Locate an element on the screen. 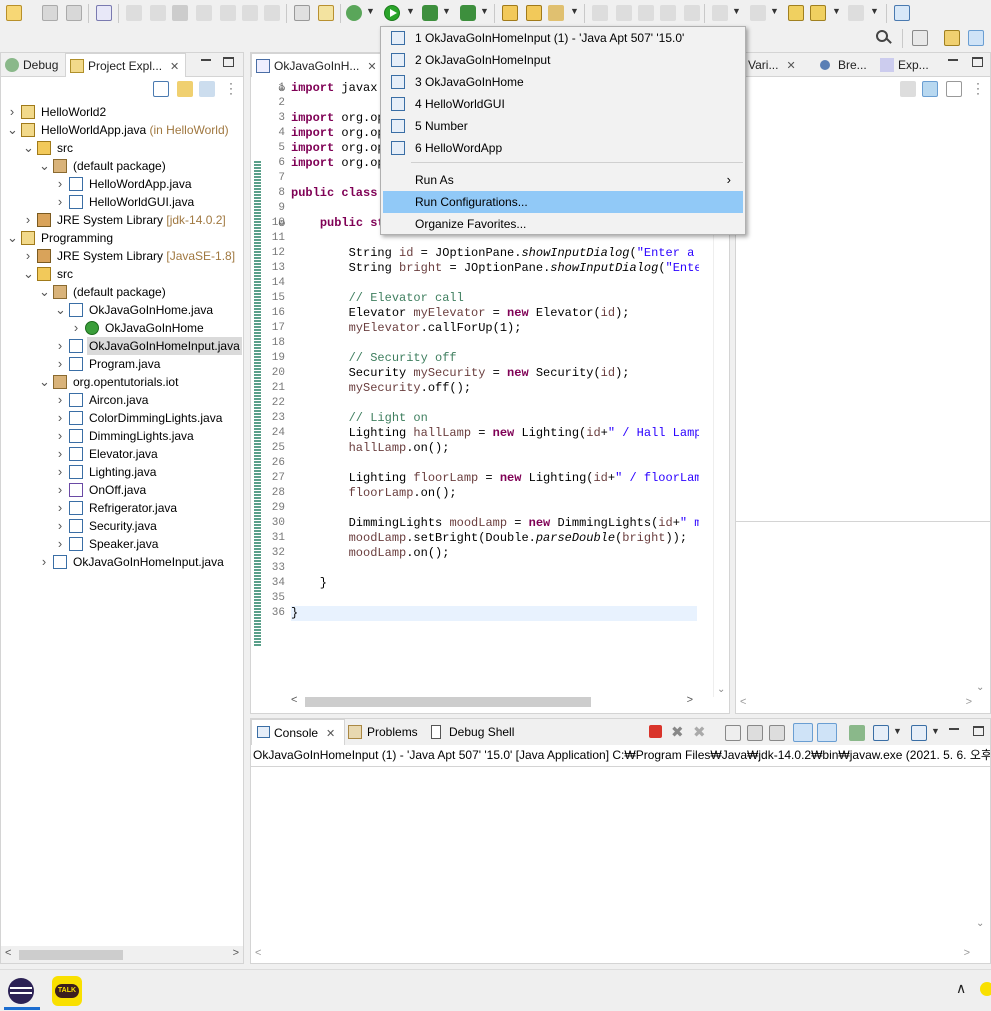 This screenshot has width=991, height=1011. tab-console: Console ✕ is located at coordinates (298, 732).